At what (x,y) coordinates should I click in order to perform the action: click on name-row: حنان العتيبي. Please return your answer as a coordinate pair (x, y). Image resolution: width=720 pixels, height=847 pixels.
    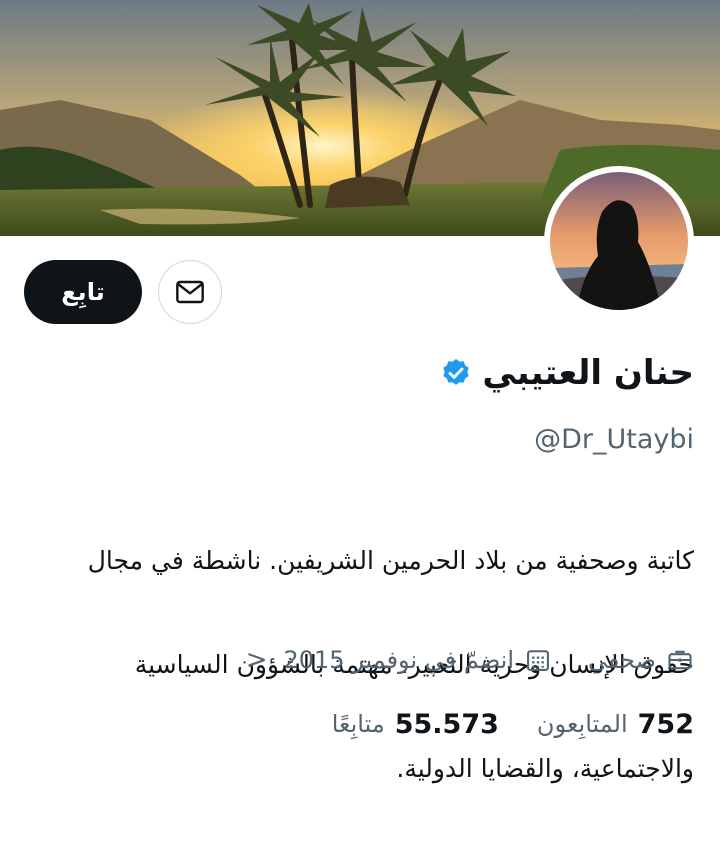
    Looking at the image, I should click on (567, 373).